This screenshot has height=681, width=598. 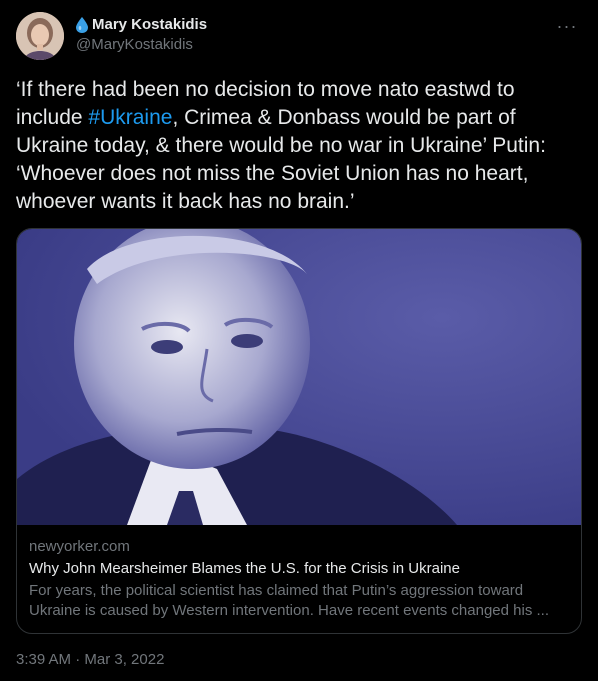 I want to click on card-domain: newyorker.com, so click(x=79, y=546).